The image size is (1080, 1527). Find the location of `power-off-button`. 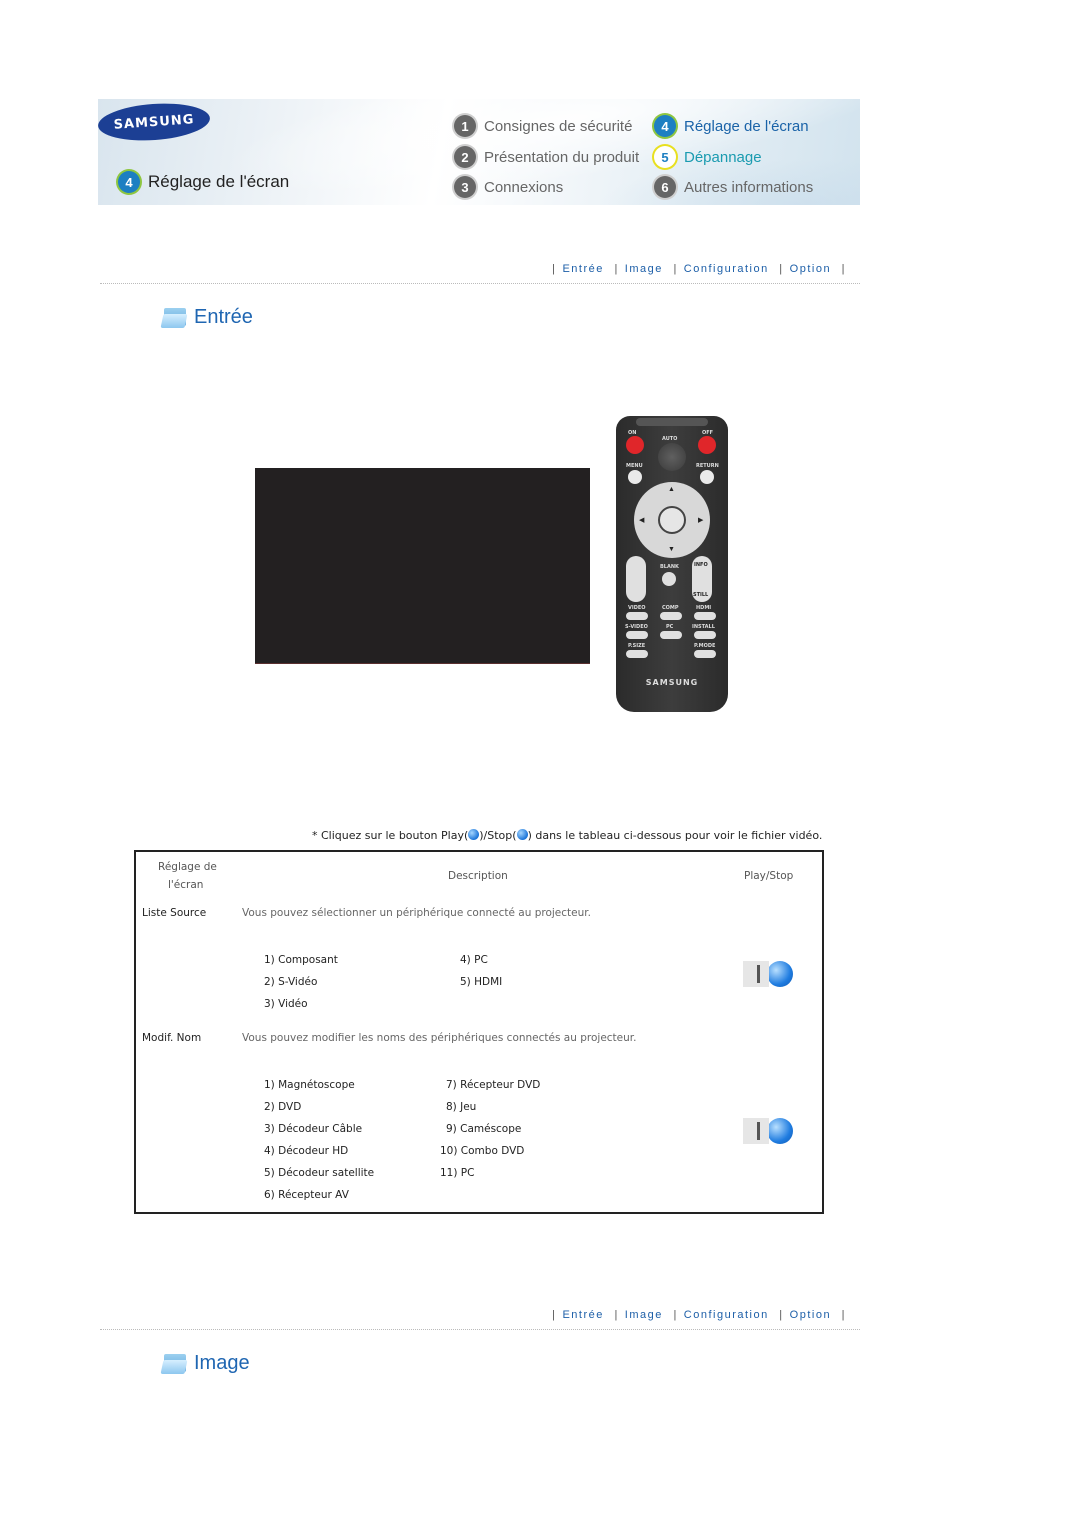

power-off-button is located at coordinates (707, 445).